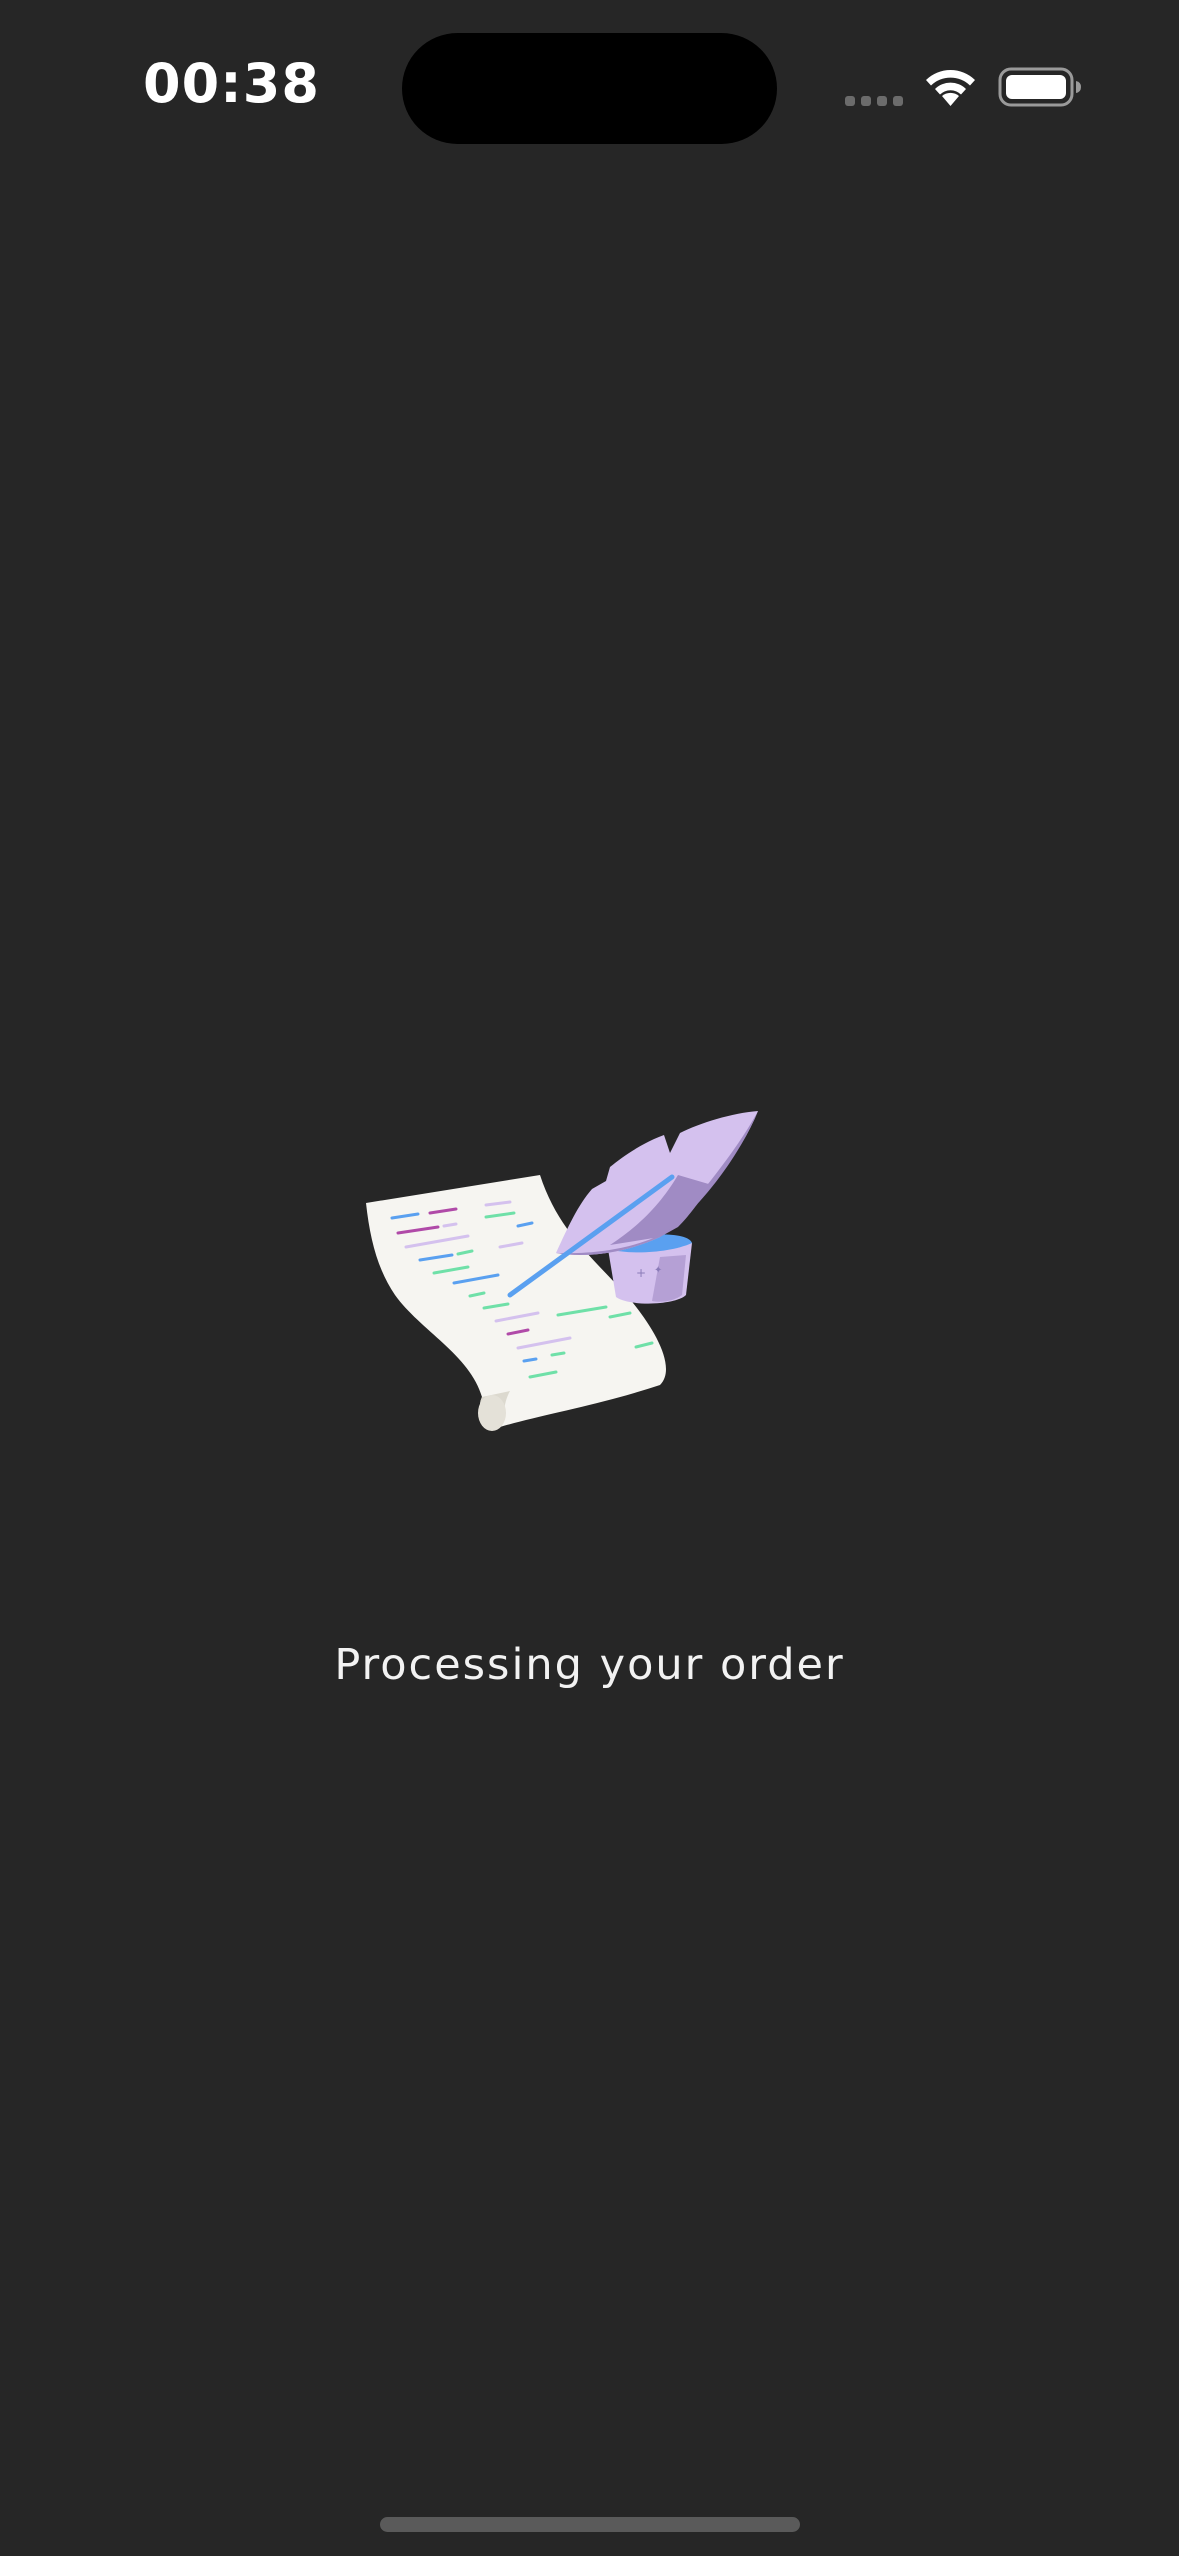 Image resolution: width=1179 pixels, height=2556 pixels. What do you see at coordinates (589, 88) in the screenshot?
I see `dynamic-island` at bounding box center [589, 88].